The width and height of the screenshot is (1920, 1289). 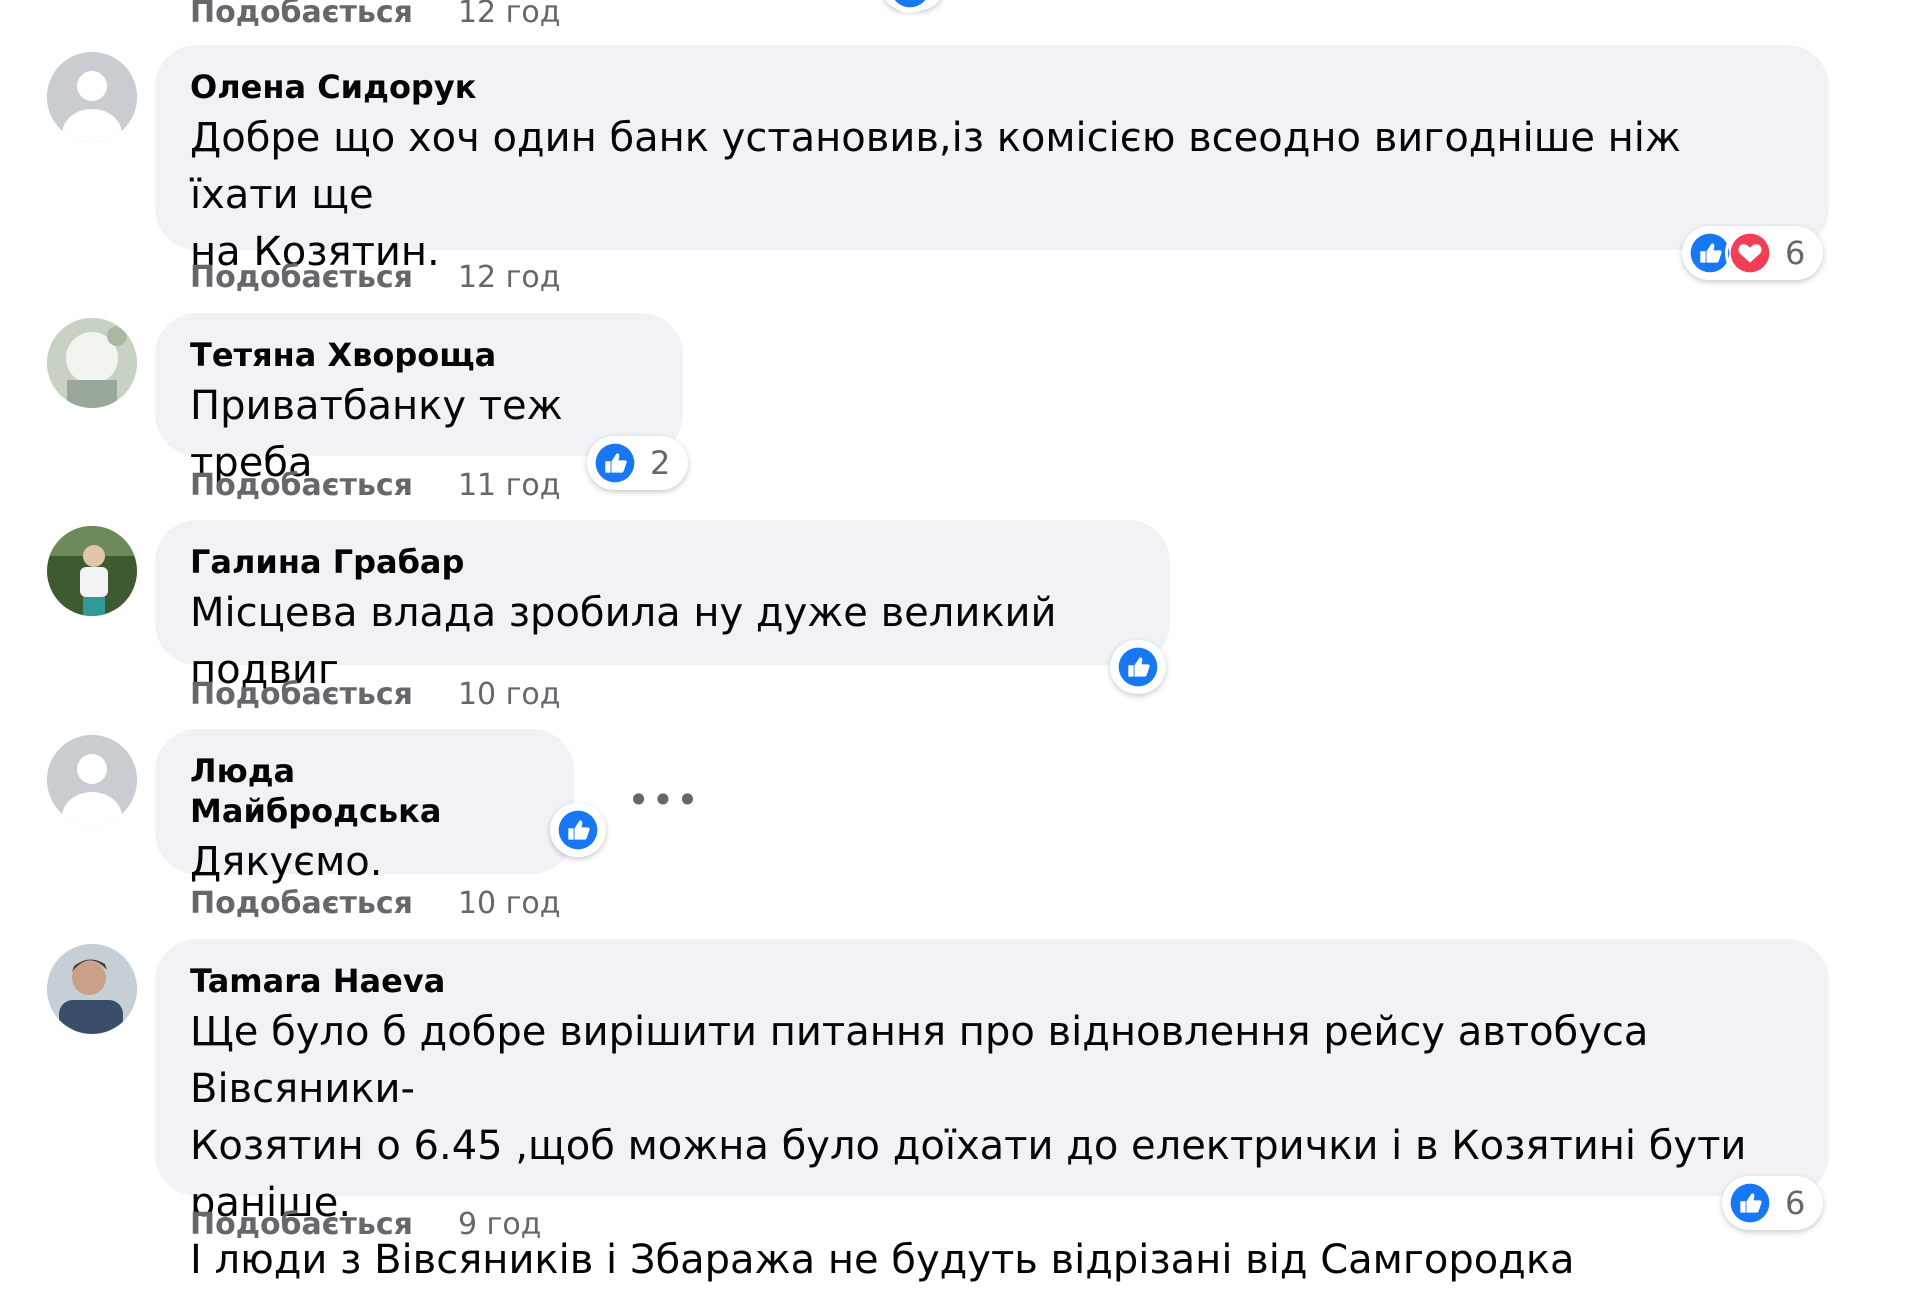 I want to click on comment-text: Дякуємо., so click(x=365, y=862).